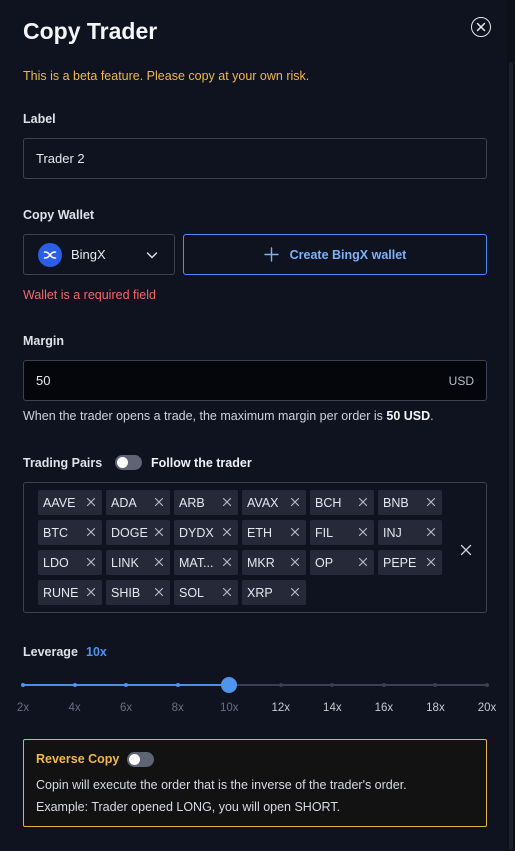  What do you see at coordinates (206, 502) in the screenshot?
I see `trading-pair-chip: ARB` at bounding box center [206, 502].